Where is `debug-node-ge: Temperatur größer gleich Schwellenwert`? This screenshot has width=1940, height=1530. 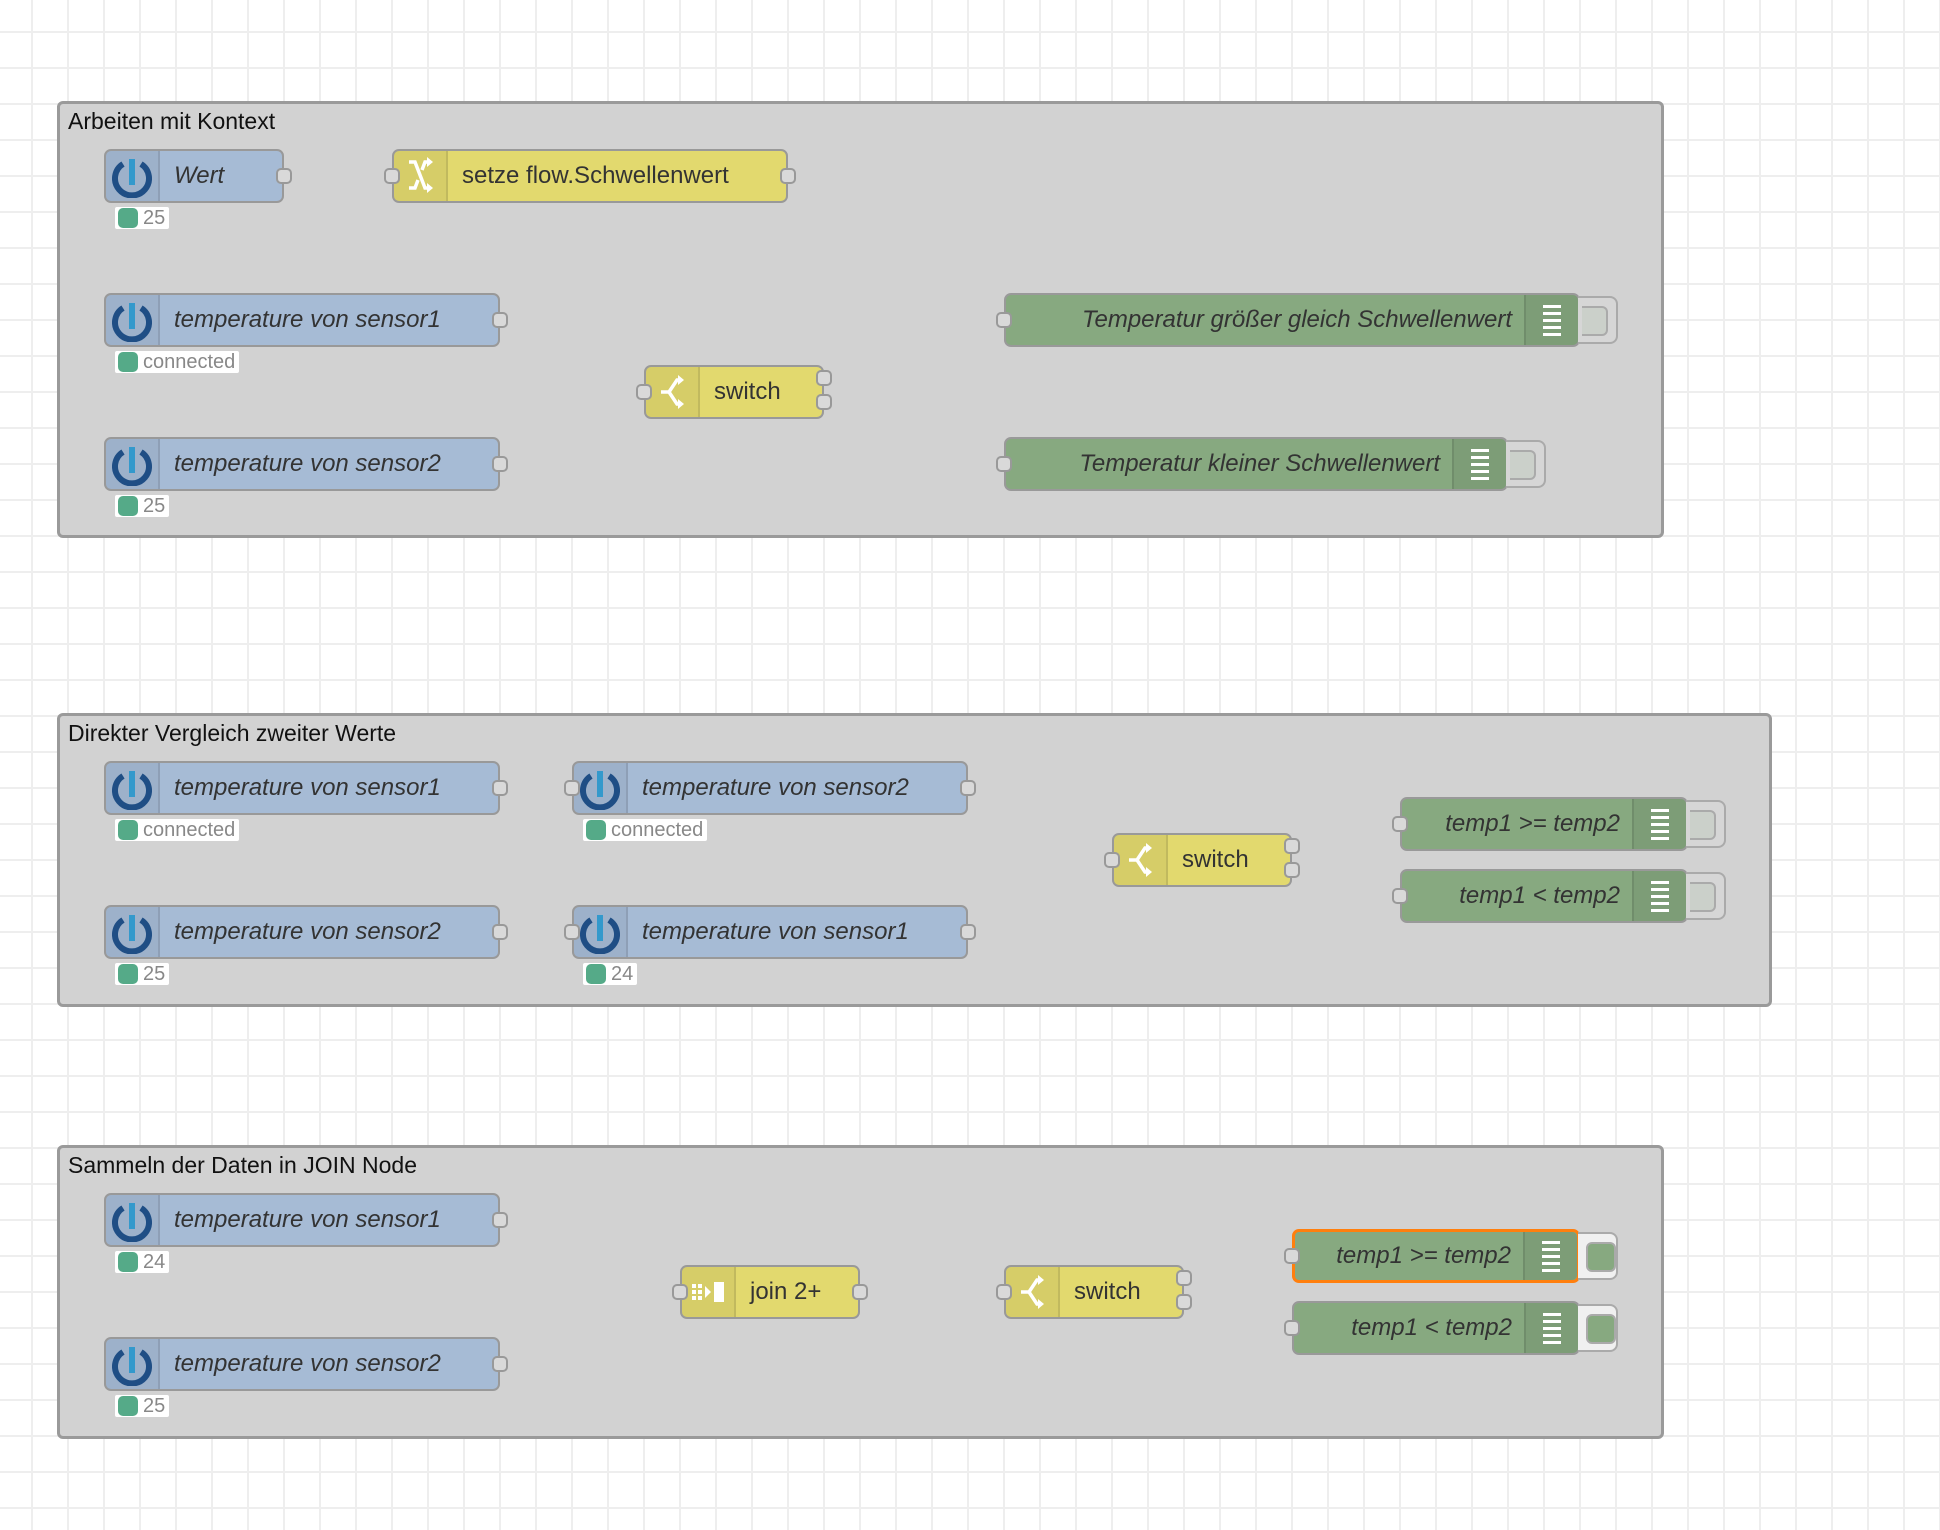
debug-node-ge: Temperatur größer gleich Schwellenwert is located at coordinates (1292, 320).